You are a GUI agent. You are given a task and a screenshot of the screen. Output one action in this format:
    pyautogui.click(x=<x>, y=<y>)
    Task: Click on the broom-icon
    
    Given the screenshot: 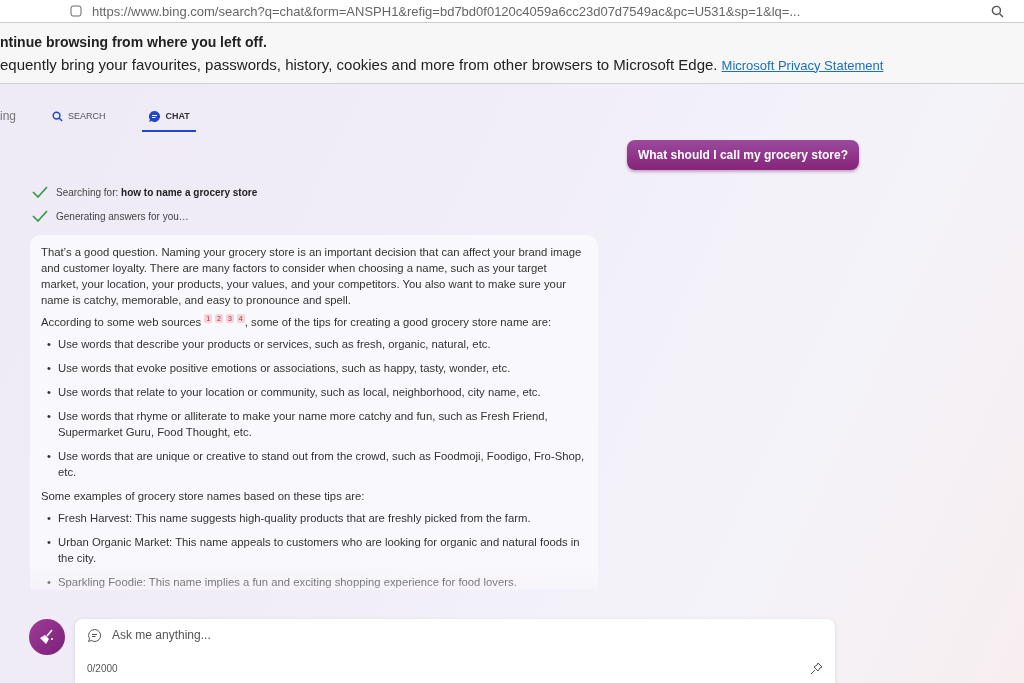 What is the action you would take?
    pyautogui.click(x=47, y=637)
    